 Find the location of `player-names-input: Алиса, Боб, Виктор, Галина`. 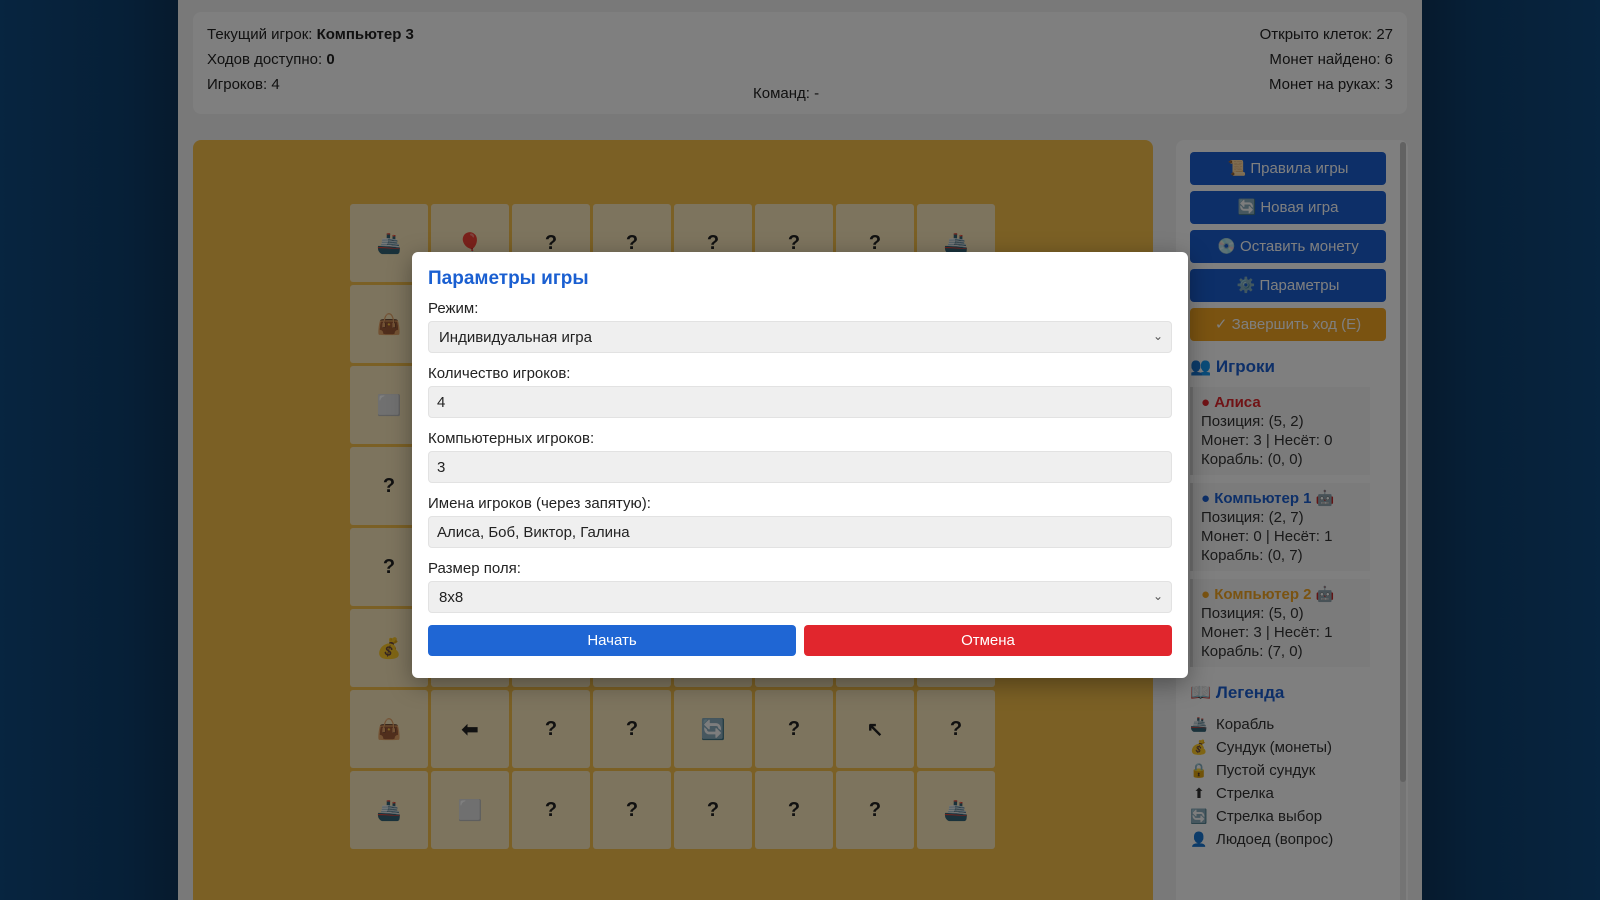

player-names-input: Алиса, Боб, Виктор, Галина is located at coordinates (800, 532).